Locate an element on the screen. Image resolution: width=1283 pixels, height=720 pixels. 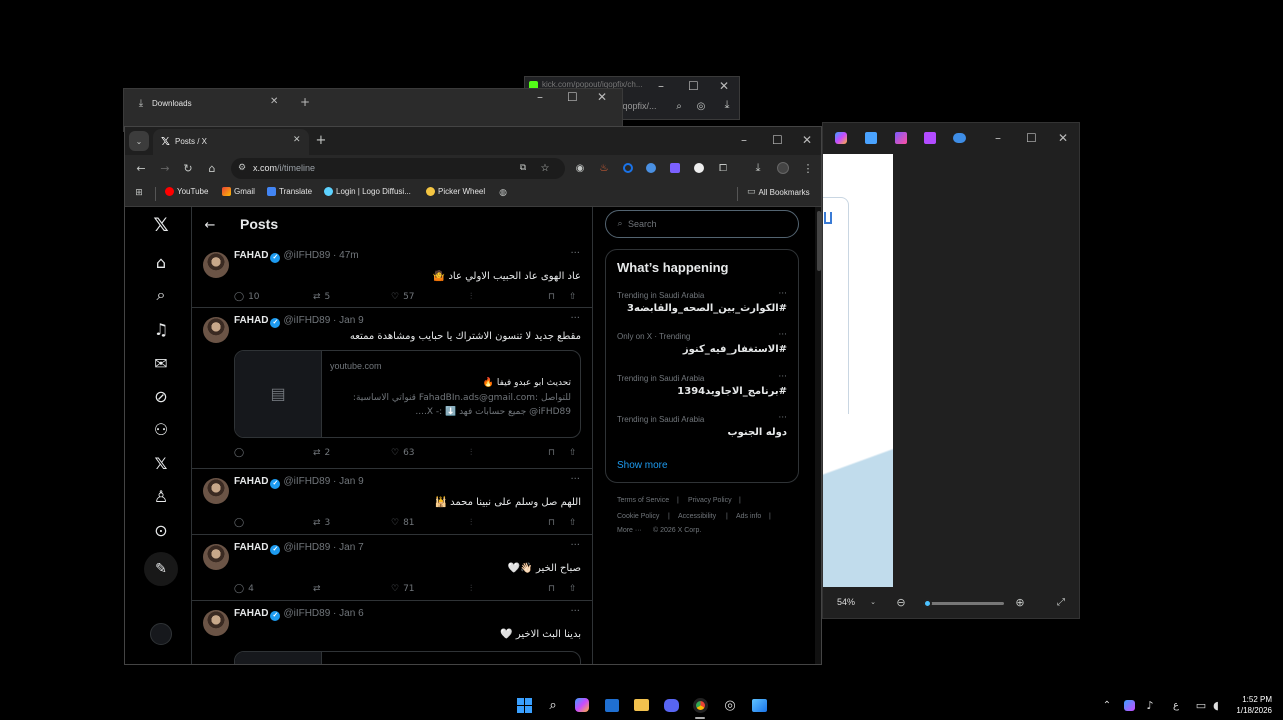
ads-info-link: Ads info is located at coordinates (748, 516).